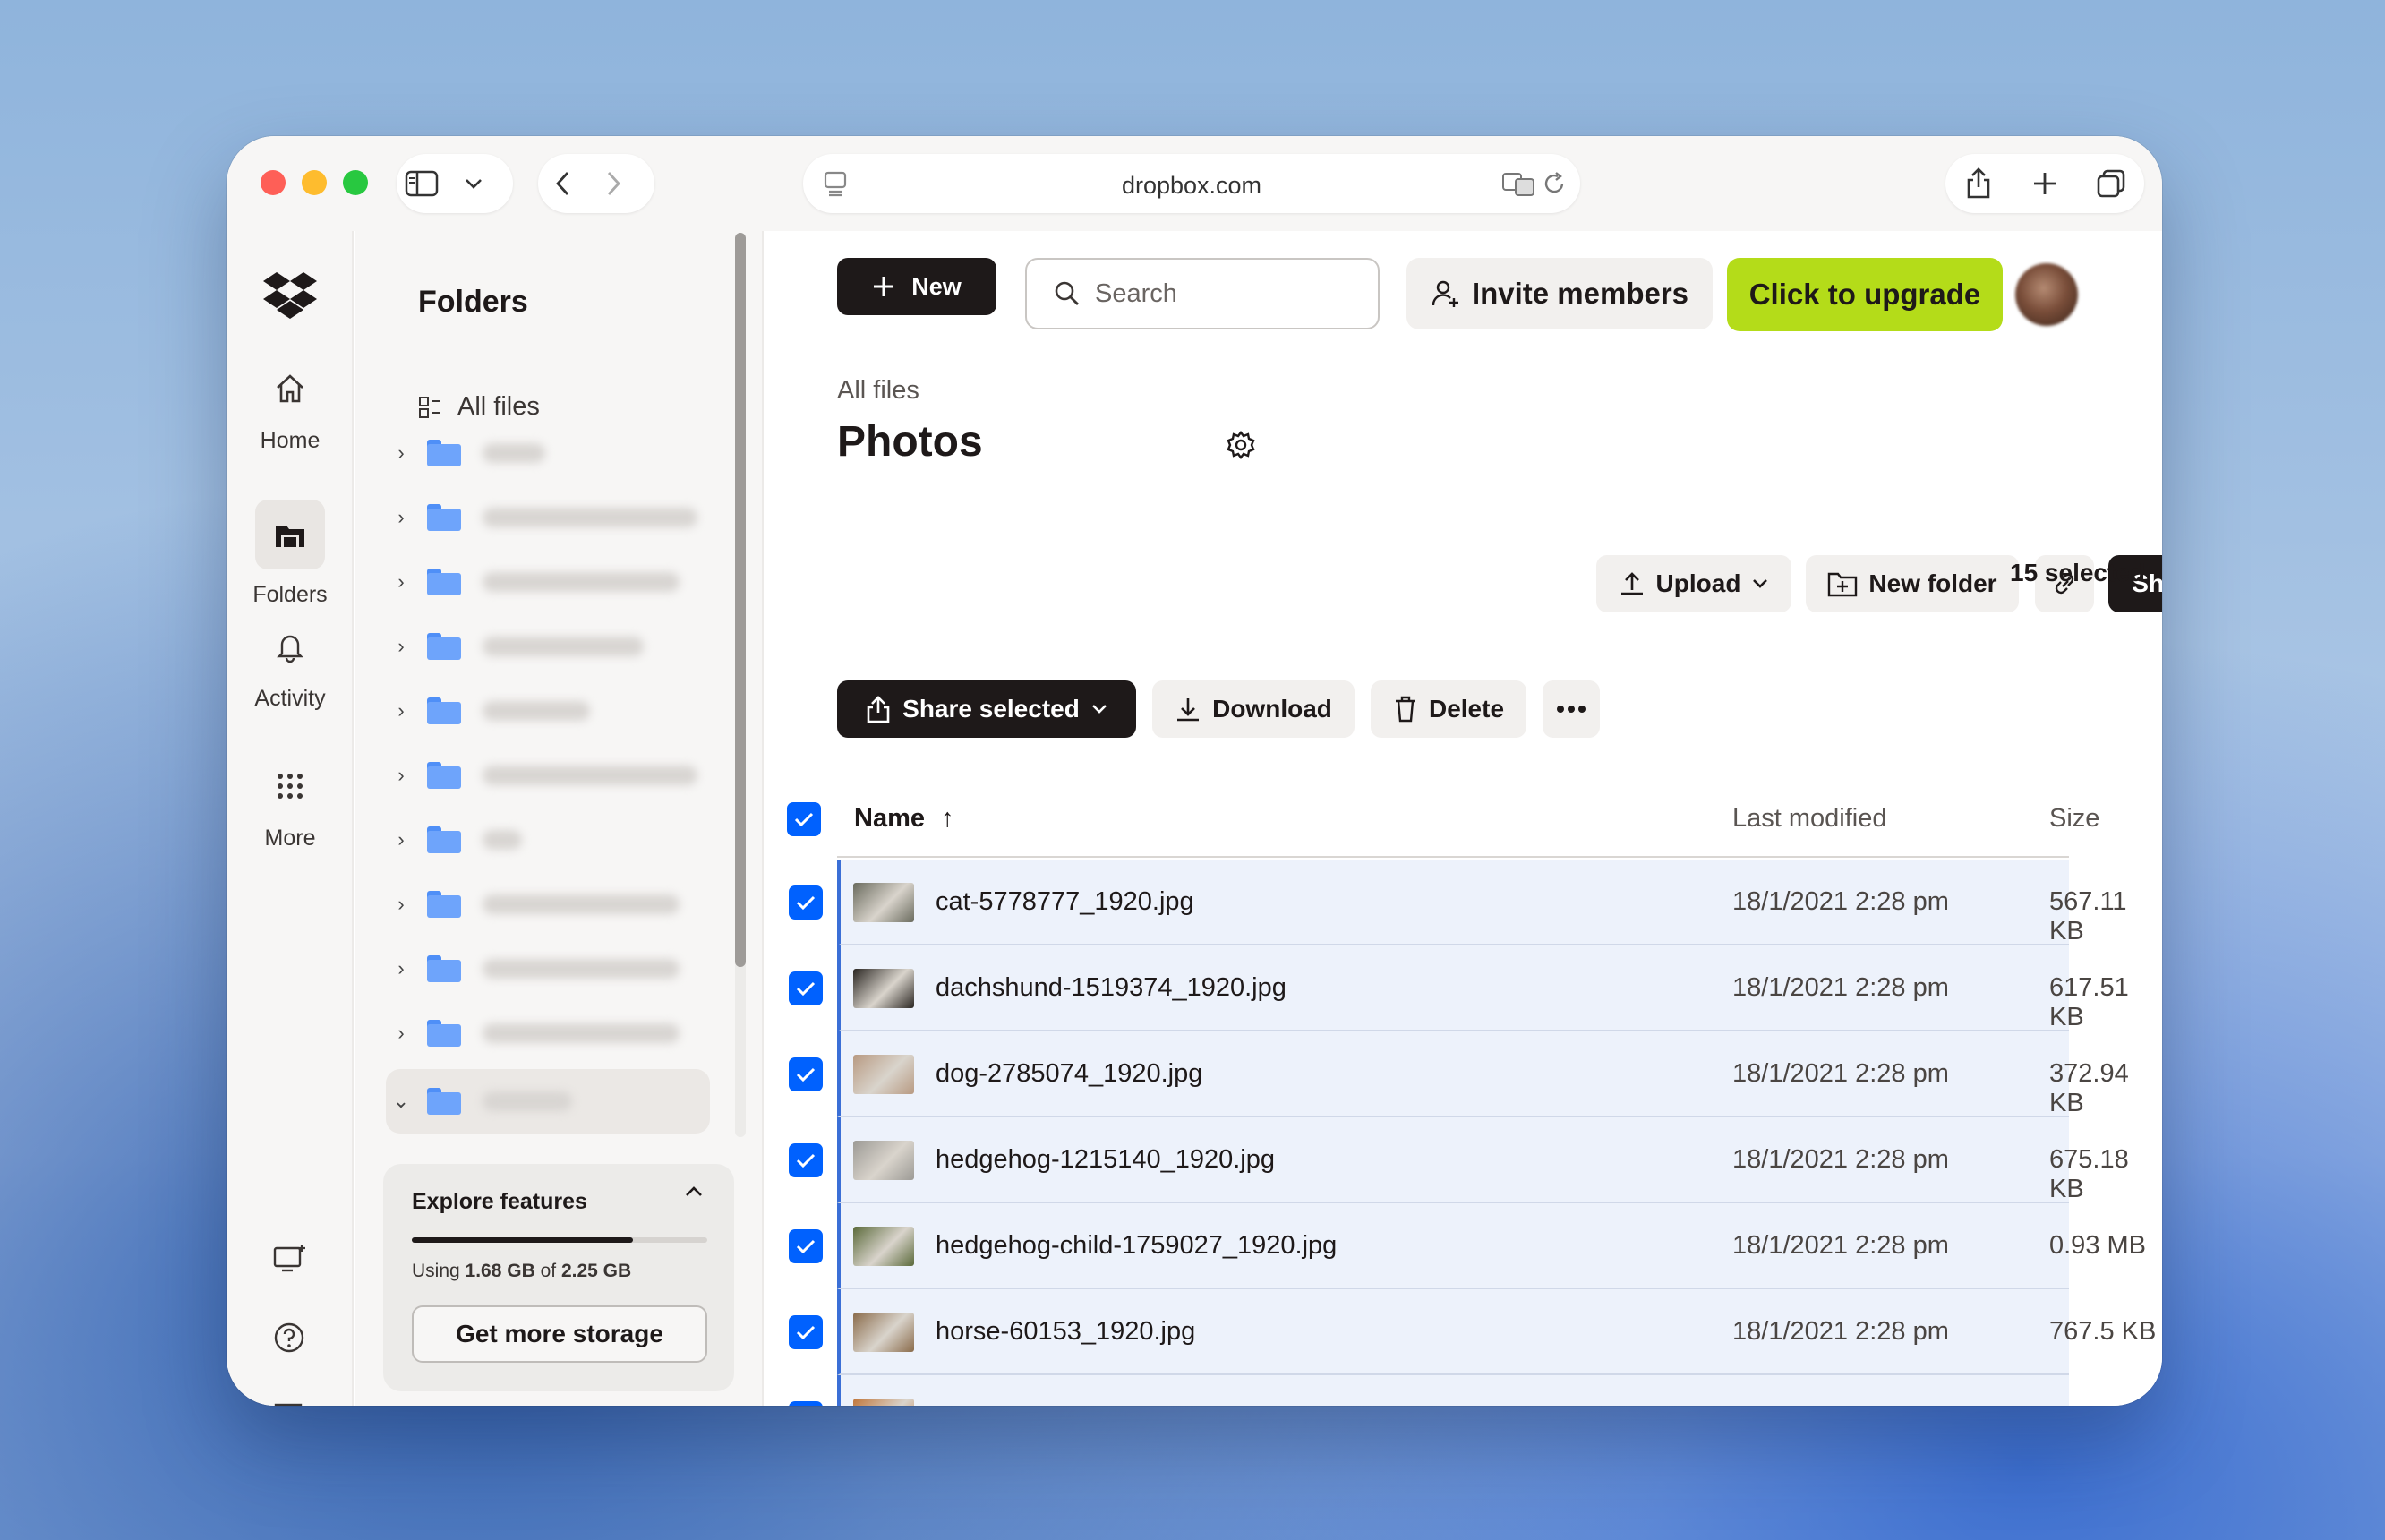  Describe the element at coordinates (1069, 1074) in the screenshot. I see `file-name: dog-2785074_1920.jpg` at that location.